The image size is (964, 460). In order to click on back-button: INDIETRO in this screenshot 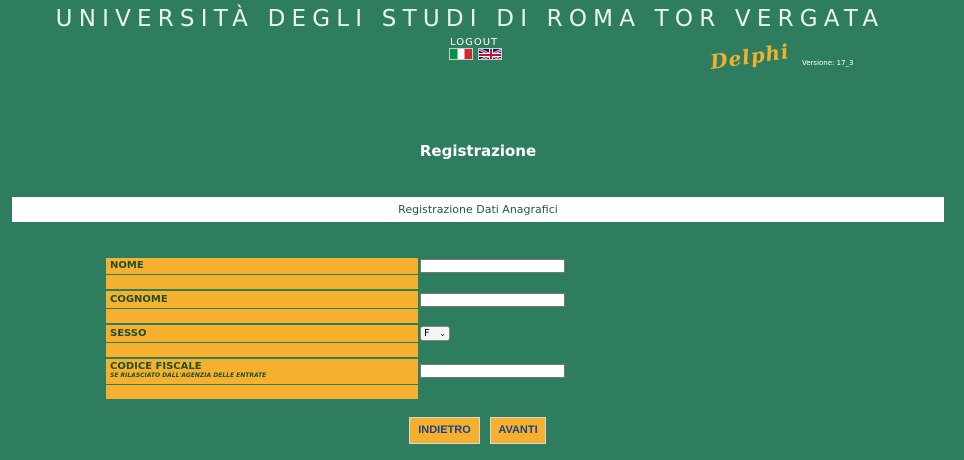, I will do `click(444, 430)`.